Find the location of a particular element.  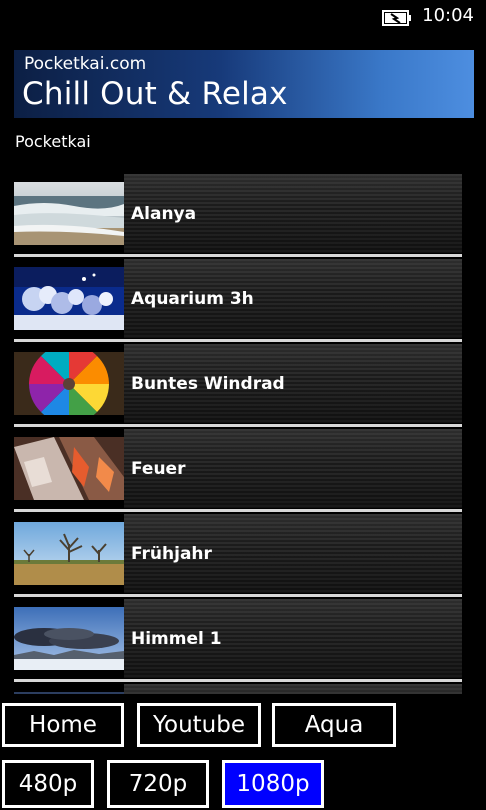

list-item: Buntes Windrad is located at coordinates (238, 384).